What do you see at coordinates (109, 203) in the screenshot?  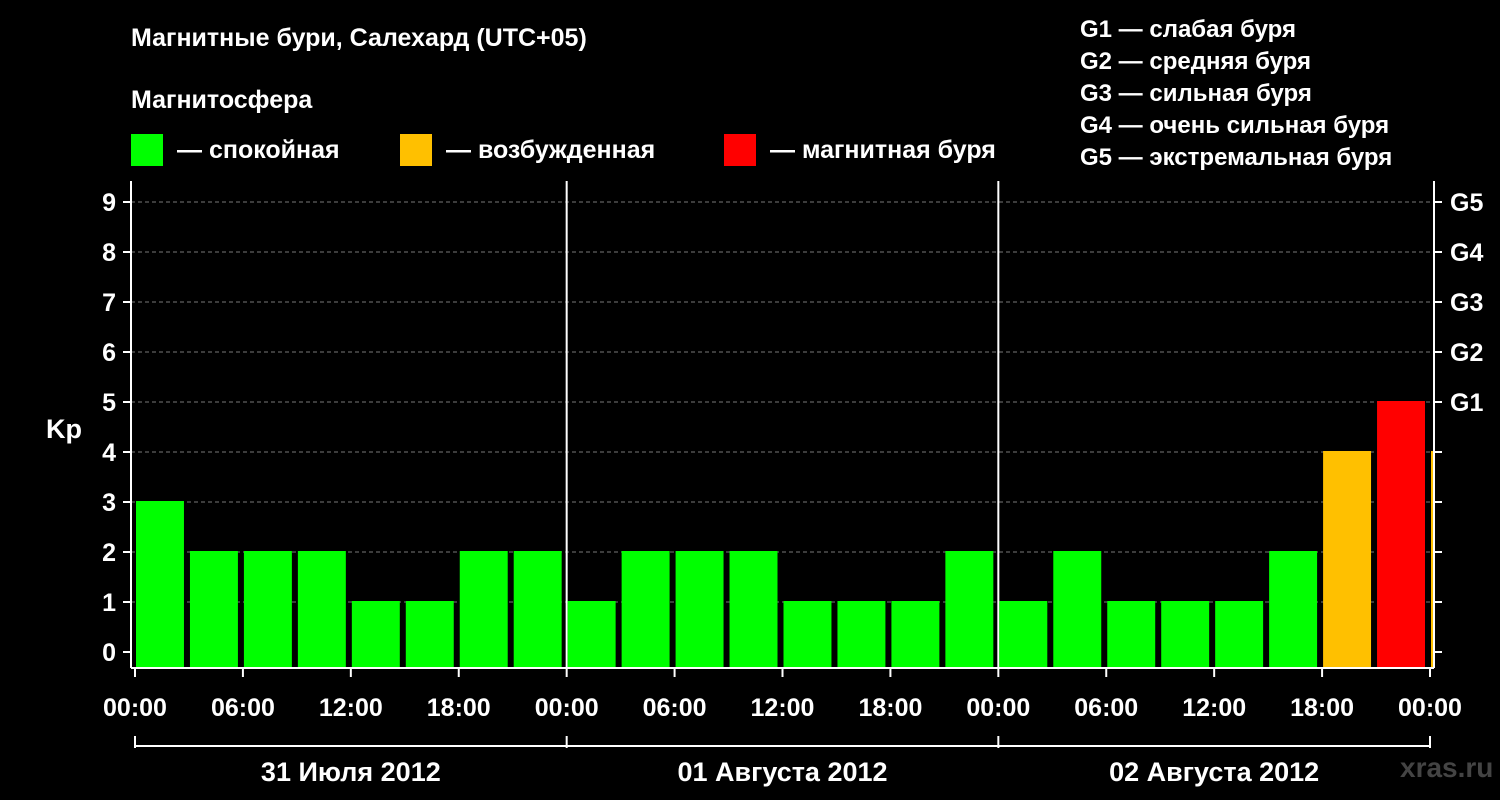 I see `y-tick-label: 9` at bounding box center [109, 203].